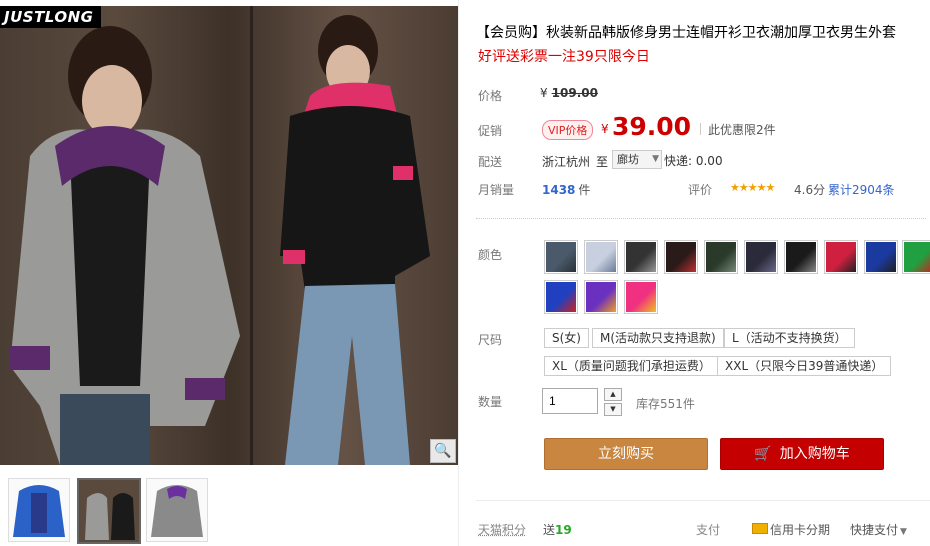  Describe the element at coordinates (613, 409) in the screenshot. I see `quantity-decrease-button: ▼` at that location.